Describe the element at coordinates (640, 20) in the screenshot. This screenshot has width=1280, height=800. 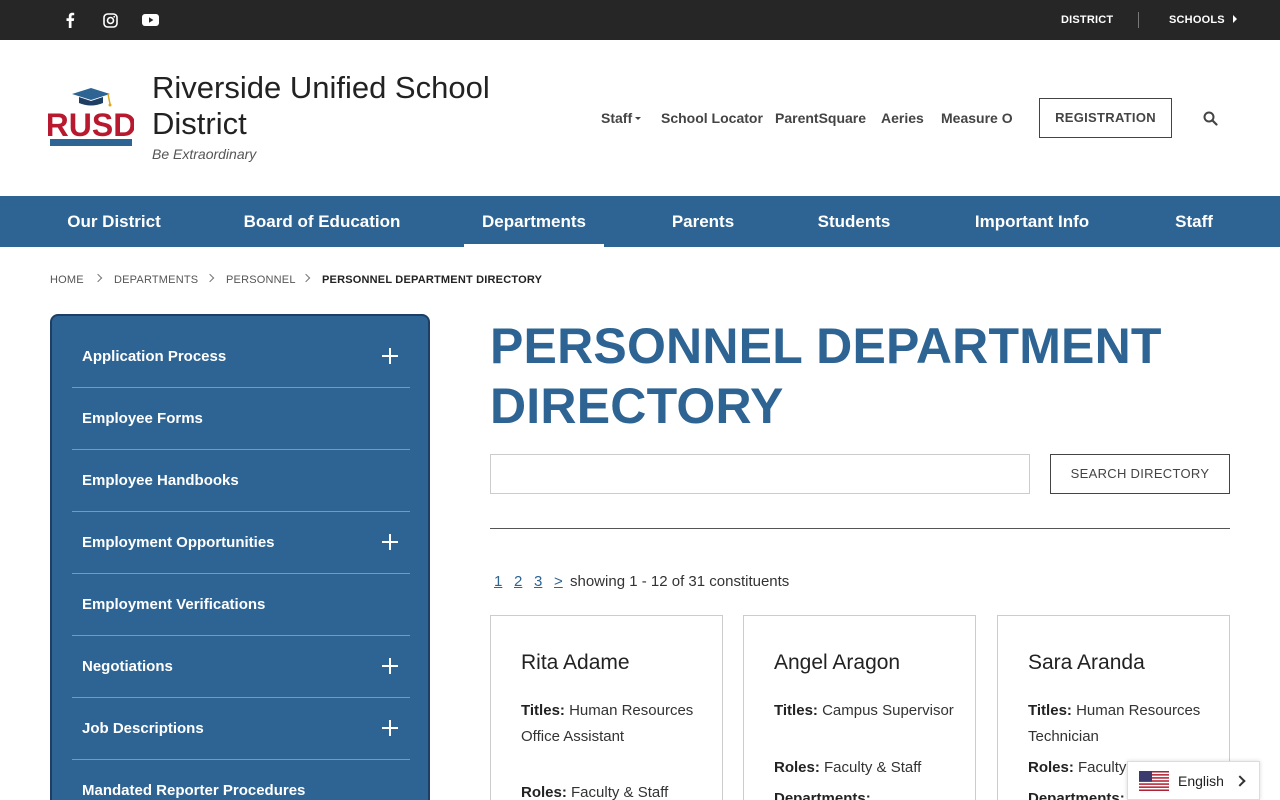
I see `utility-bar: DISTRICT SCHOOLS` at that location.